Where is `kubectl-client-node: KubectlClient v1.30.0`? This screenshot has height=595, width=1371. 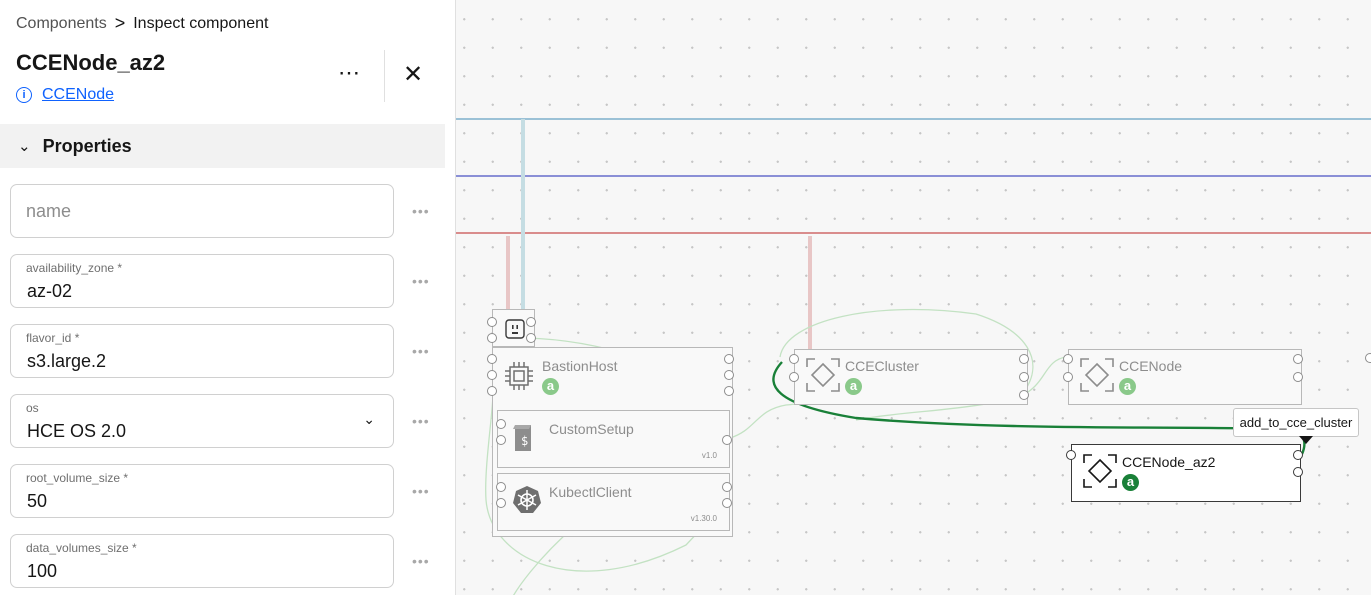
kubectl-client-node: KubectlClient v1.30.0 is located at coordinates (614, 502).